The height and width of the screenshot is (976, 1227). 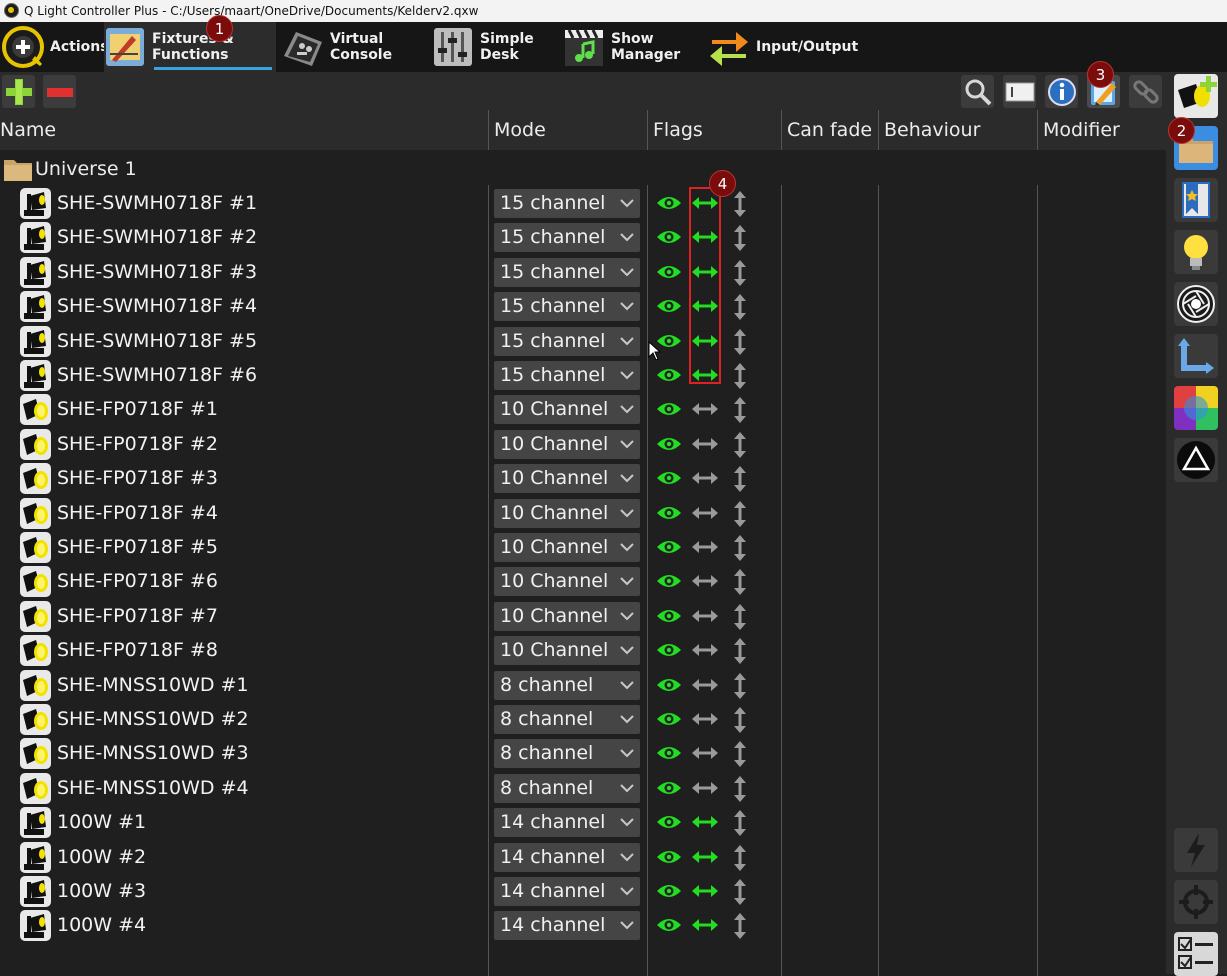 I want to click on column-modifier: Modifier, so click(x=1102, y=130).